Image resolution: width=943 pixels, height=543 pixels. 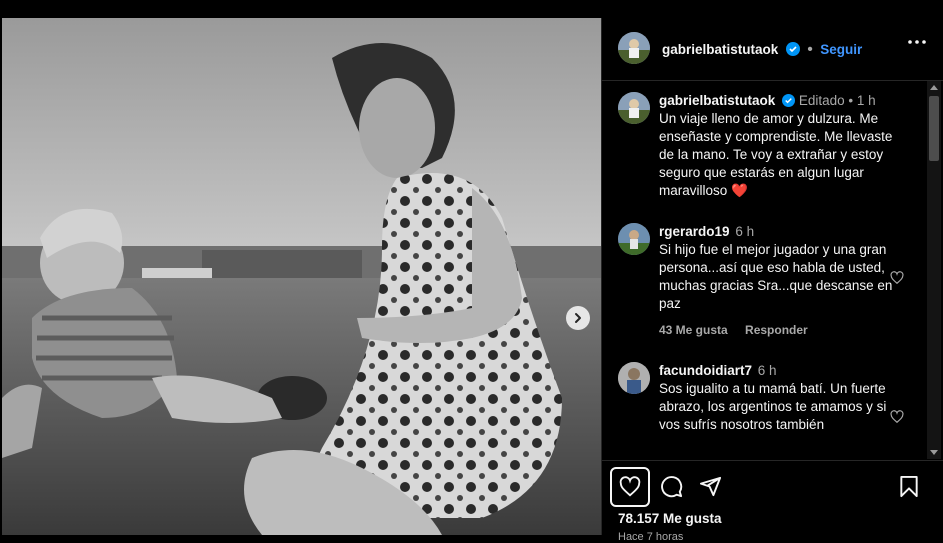 I want to click on reply-button: Responder, so click(x=776, y=330).